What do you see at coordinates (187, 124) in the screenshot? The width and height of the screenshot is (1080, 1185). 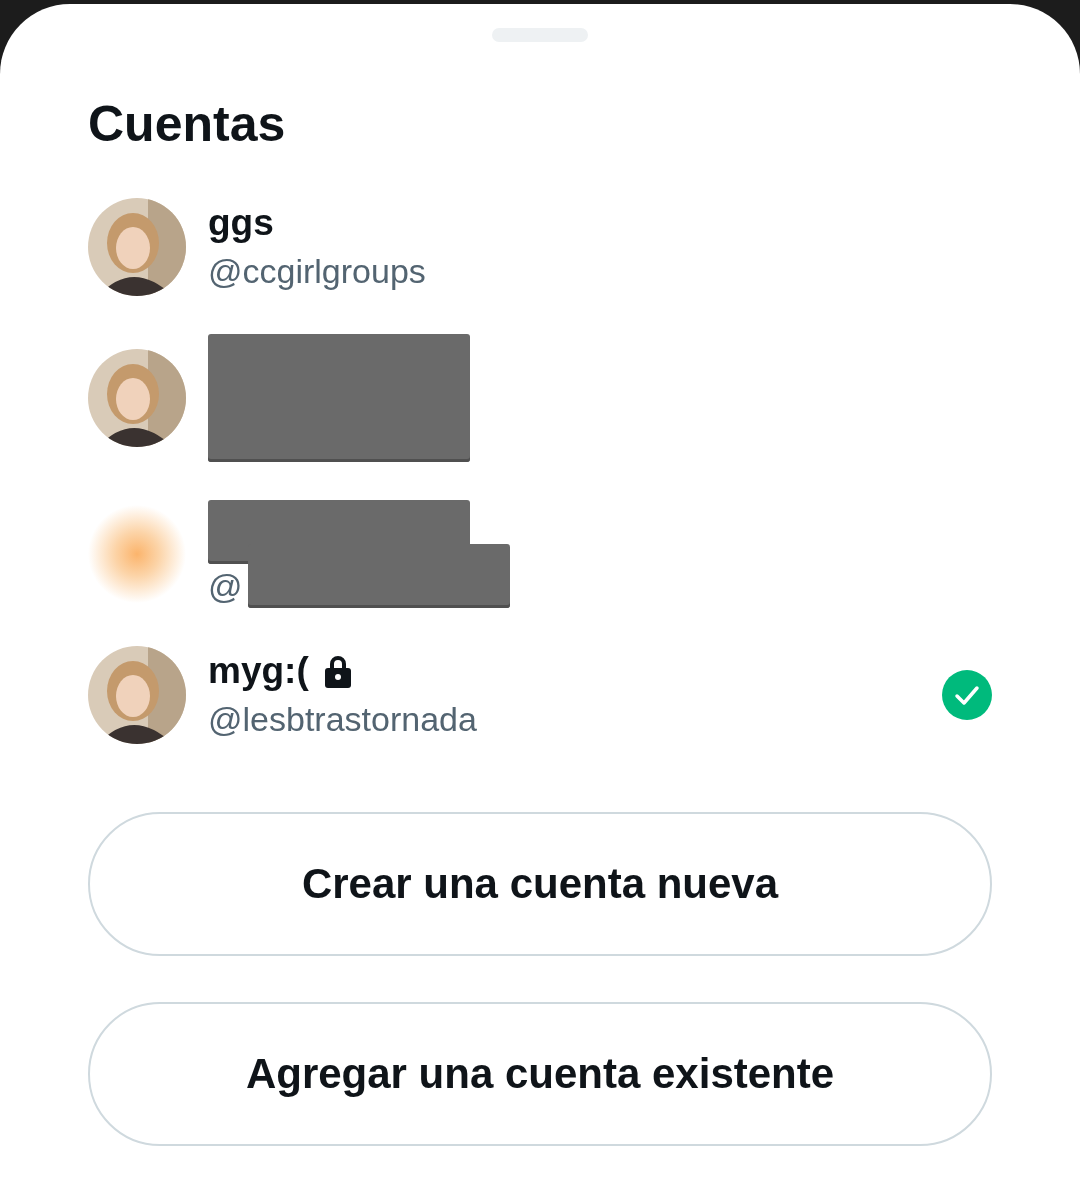 I see `sheet-title: Cuentas` at bounding box center [187, 124].